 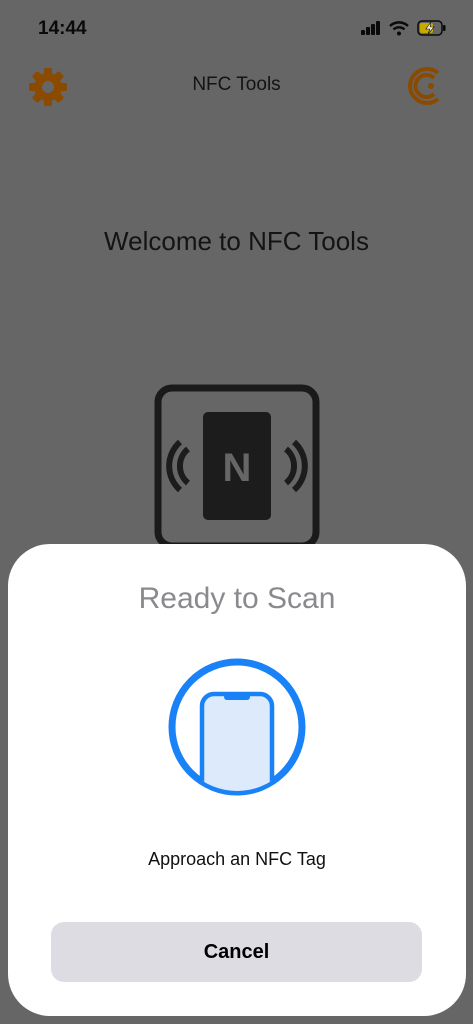 I want to click on nav-bar: NFC Tools, so click(x=236, y=86).